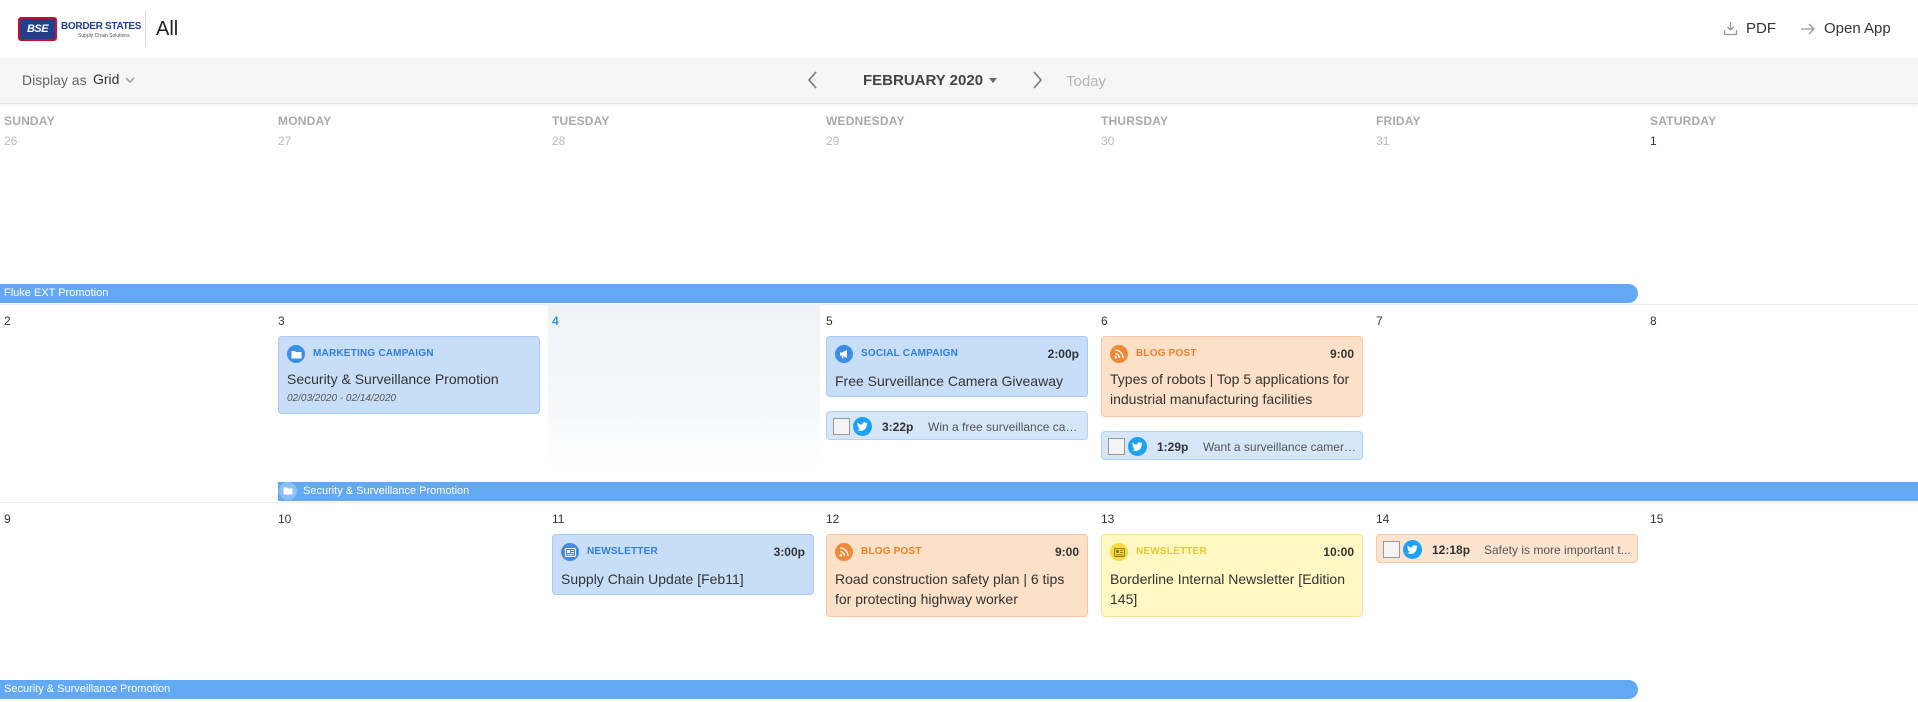 The image size is (1918, 702). What do you see at coordinates (393, 379) in the screenshot?
I see `event-title: Security & Surveillance Promotion` at bounding box center [393, 379].